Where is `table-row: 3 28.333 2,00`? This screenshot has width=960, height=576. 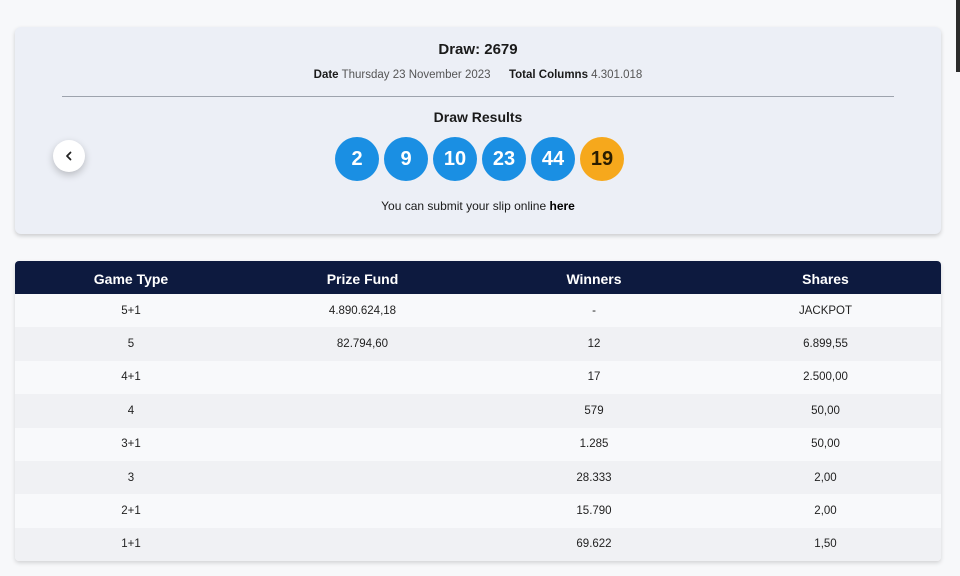
table-row: 3 28.333 2,00 is located at coordinates (478, 477).